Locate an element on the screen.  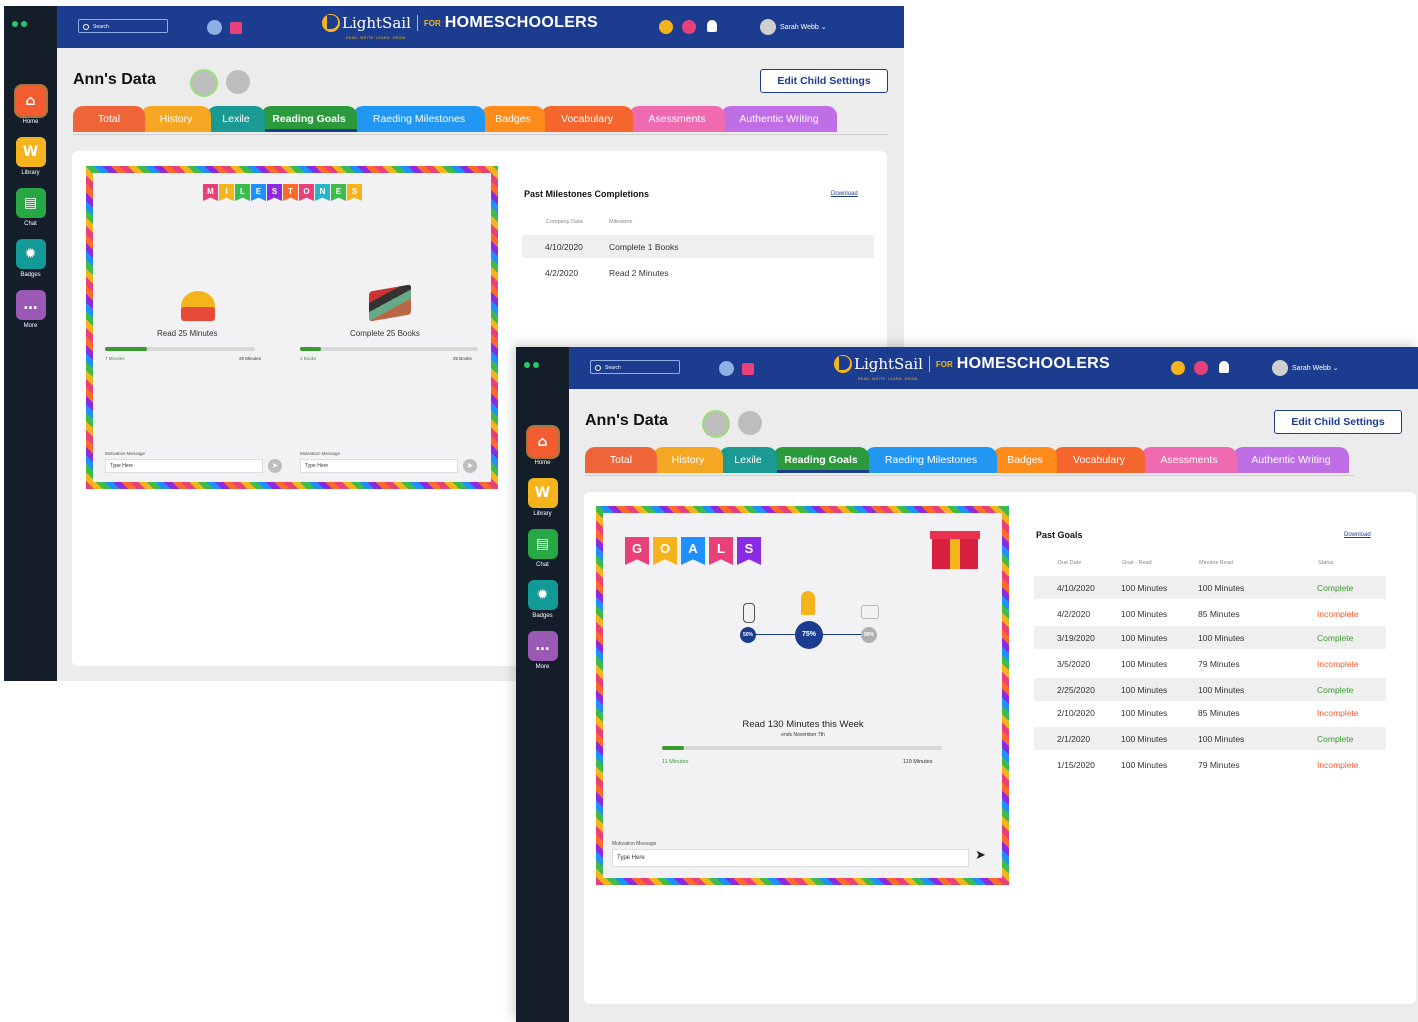
brand-for: FOR is located at coordinates (944, 364).